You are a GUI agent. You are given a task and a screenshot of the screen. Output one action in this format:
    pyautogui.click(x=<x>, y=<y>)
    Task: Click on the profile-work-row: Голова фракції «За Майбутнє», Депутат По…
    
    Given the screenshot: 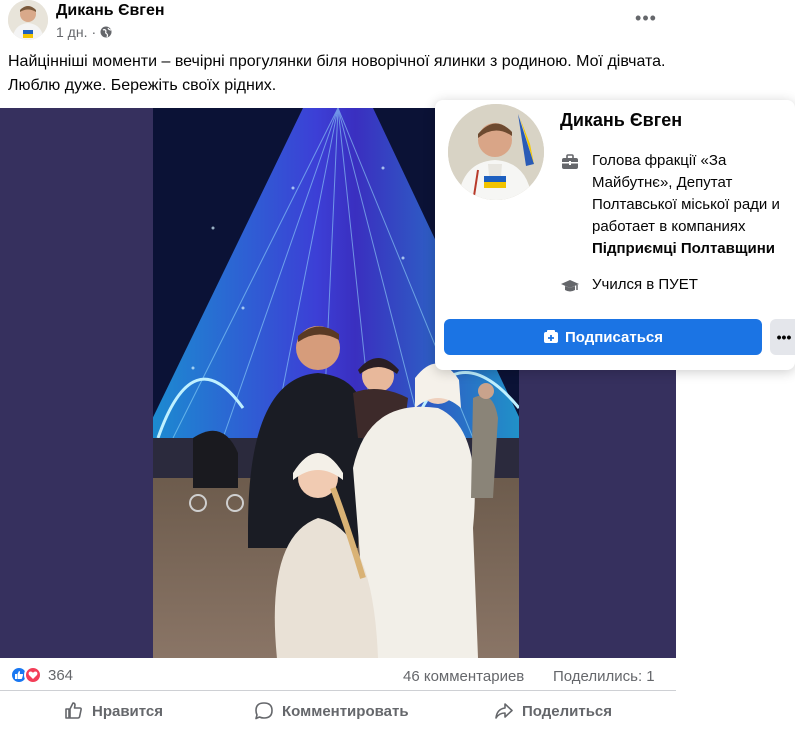 What is the action you would take?
    pyautogui.click(x=677, y=205)
    